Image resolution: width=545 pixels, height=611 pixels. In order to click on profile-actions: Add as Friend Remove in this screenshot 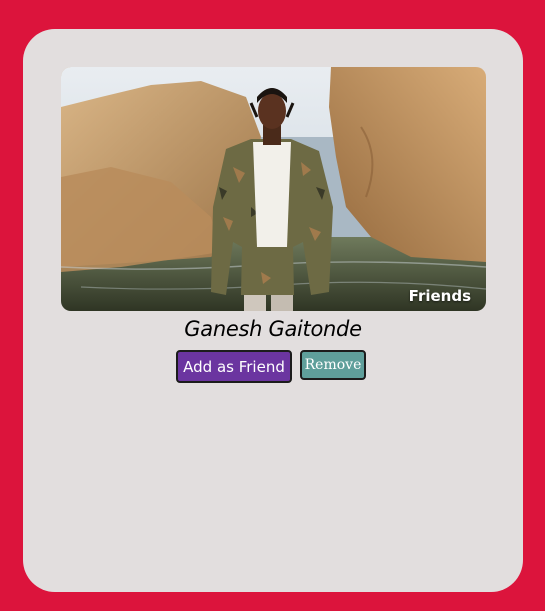, I will do `click(271, 366)`.